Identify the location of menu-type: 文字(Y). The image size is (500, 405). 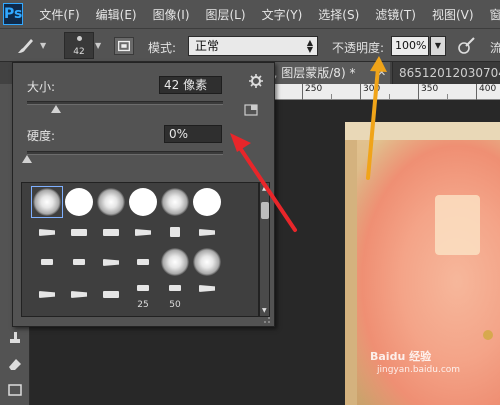
(282, 14).